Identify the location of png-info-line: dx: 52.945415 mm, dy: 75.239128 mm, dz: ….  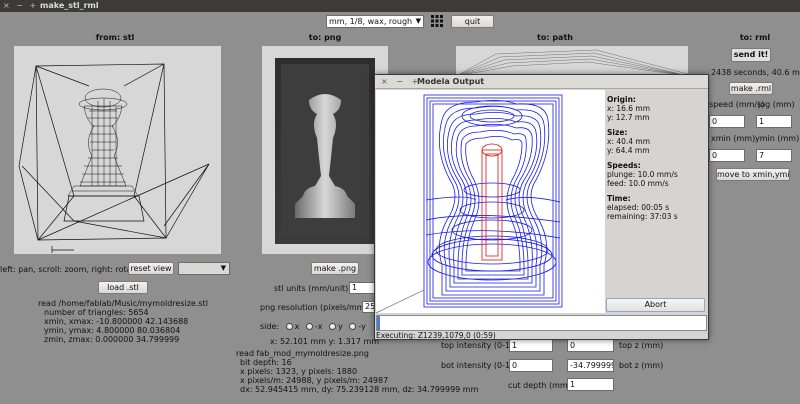
(359, 389).